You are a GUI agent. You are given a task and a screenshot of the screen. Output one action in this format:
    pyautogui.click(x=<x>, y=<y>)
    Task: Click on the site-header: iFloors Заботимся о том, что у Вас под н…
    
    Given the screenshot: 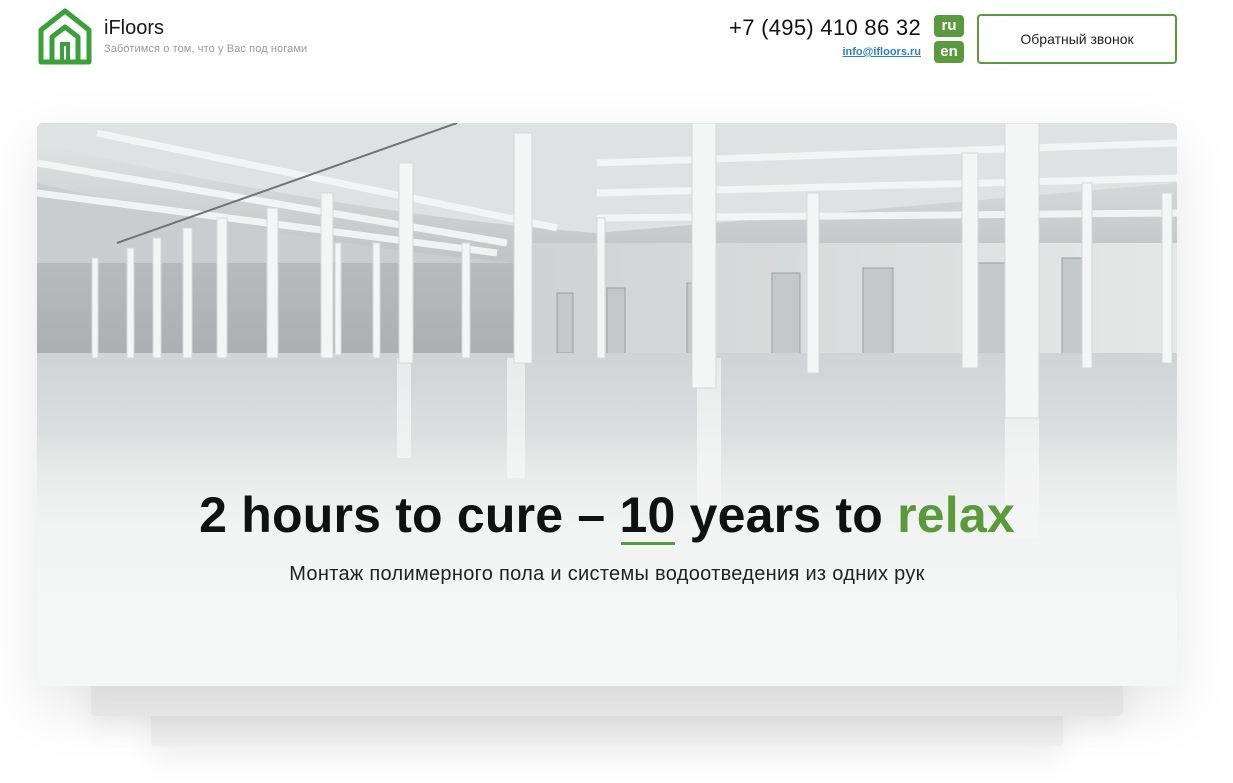 What is the action you would take?
    pyautogui.click(x=616, y=40)
    